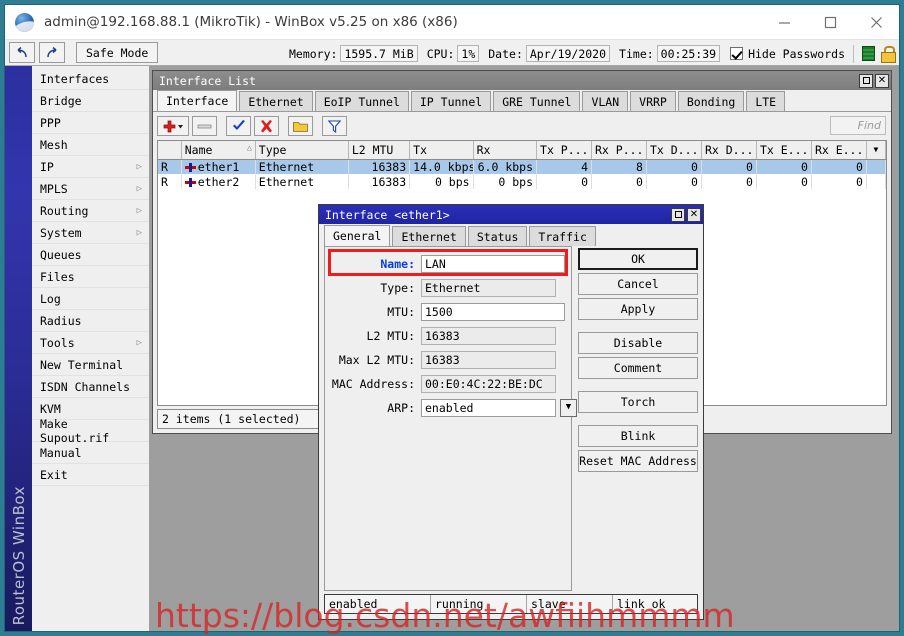 Image resolution: width=904 pixels, height=636 pixels. Describe the element at coordinates (173, 126) in the screenshot. I see `add-button` at that location.